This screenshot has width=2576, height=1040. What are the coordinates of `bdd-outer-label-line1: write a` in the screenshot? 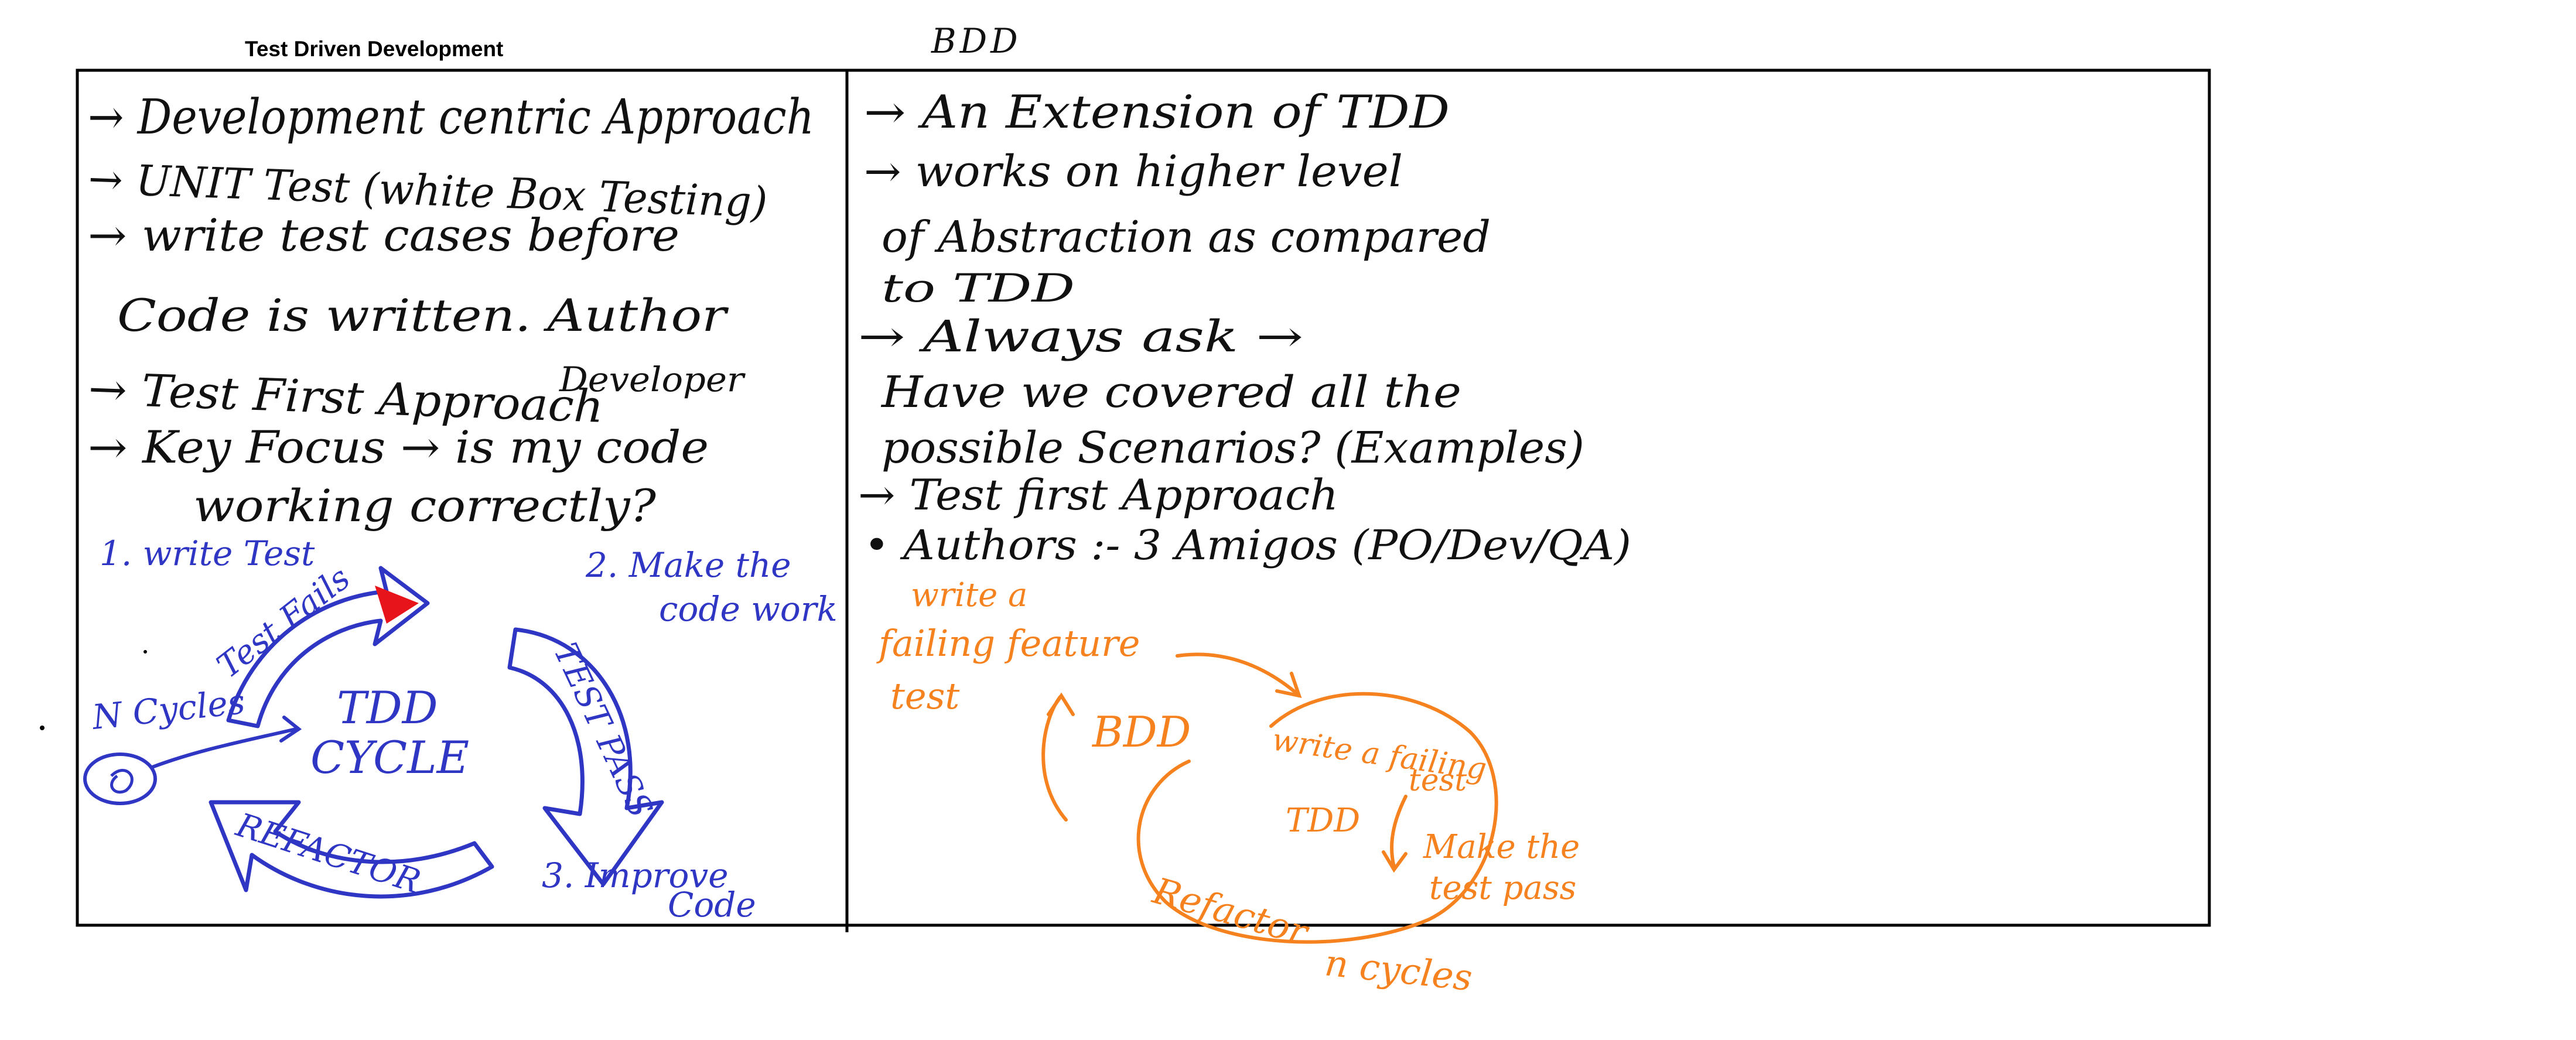 It's located at (969, 595).